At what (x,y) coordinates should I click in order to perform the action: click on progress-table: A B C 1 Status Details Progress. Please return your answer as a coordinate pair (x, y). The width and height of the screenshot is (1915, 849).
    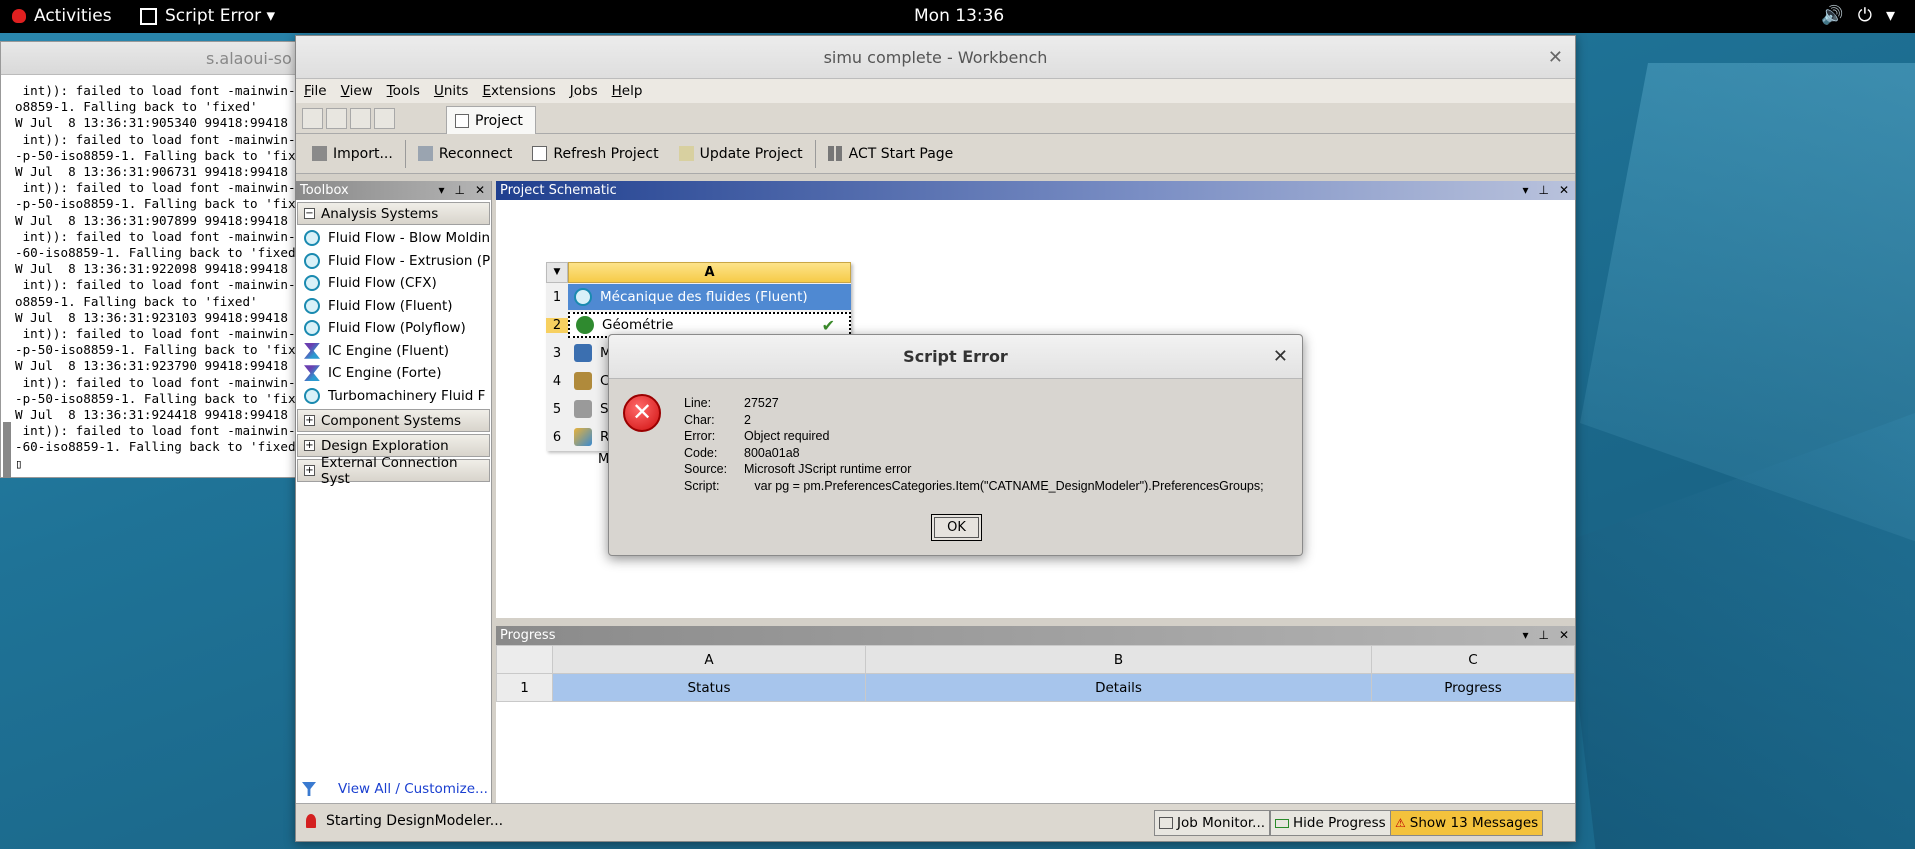
    Looking at the image, I should click on (1035, 673).